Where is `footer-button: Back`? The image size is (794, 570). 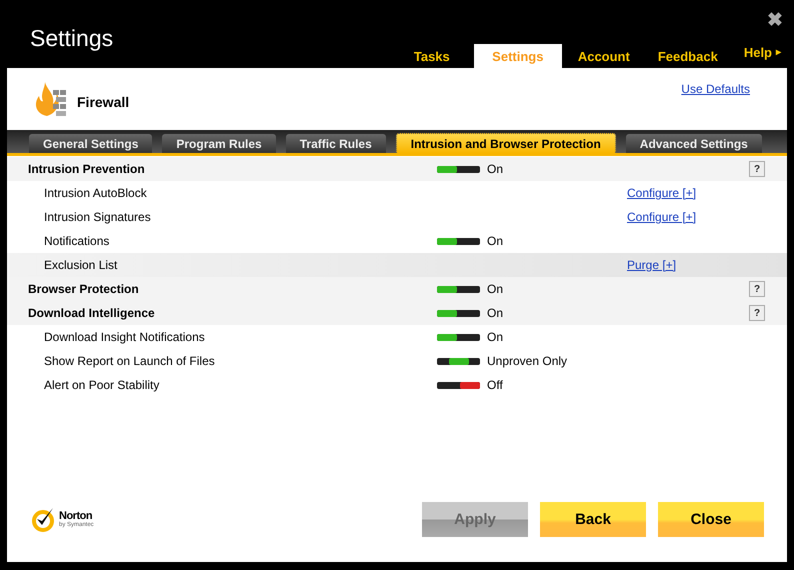
footer-button: Back is located at coordinates (593, 519).